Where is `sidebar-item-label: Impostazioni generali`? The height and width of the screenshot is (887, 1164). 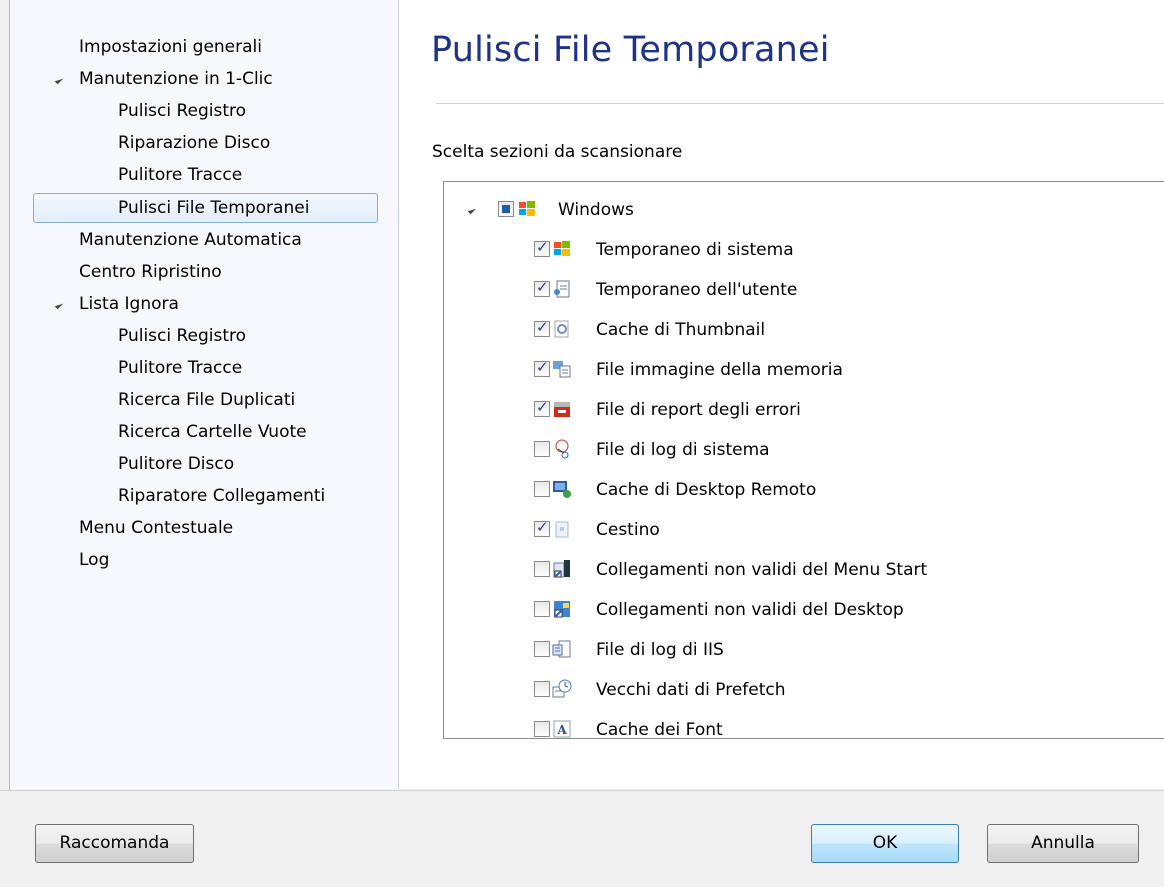 sidebar-item-label: Impostazioni generali is located at coordinates (170, 47).